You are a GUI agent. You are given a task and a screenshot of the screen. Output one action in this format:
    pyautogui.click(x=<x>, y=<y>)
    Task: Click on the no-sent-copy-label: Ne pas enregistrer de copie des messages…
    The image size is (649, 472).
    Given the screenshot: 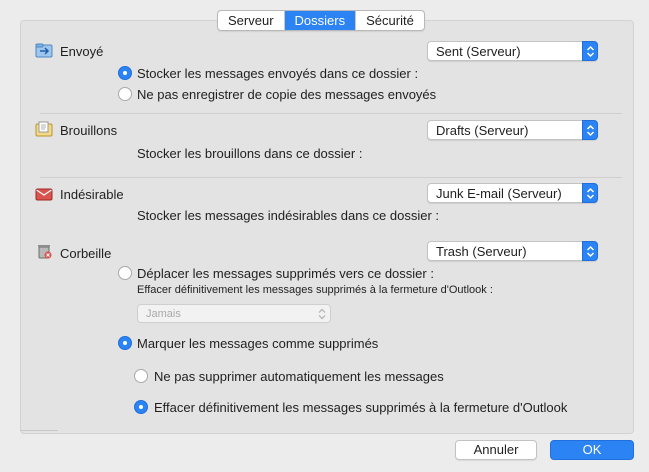 What is the action you would take?
    pyautogui.click(x=287, y=94)
    